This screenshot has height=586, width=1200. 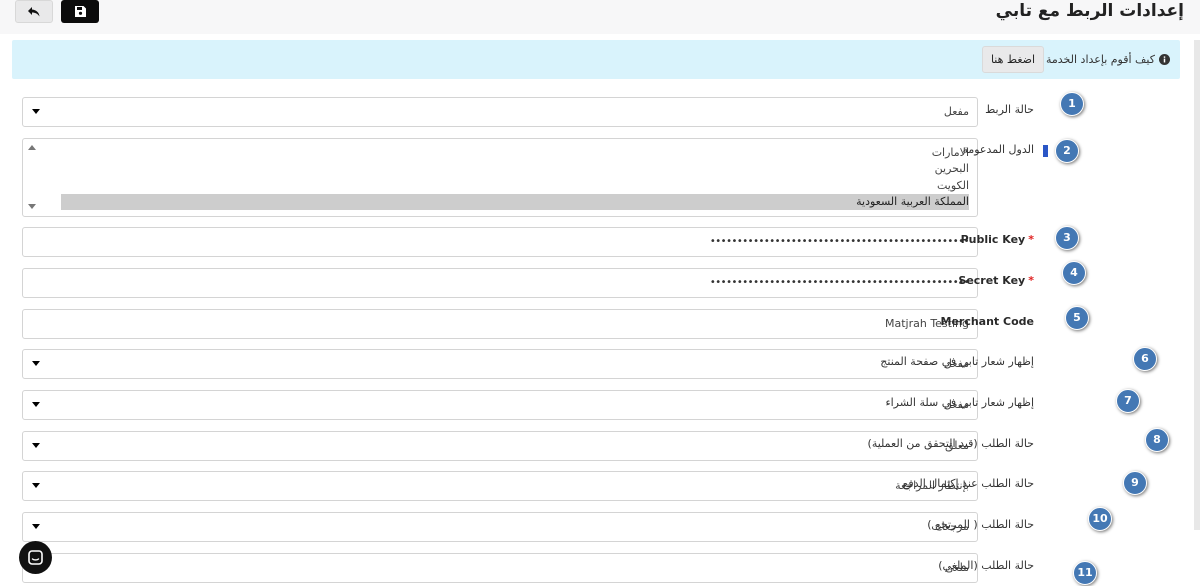 What do you see at coordinates (515, 169) in the screenshot?
I see `country-option: البحرين` at bounding box center [515, 169].